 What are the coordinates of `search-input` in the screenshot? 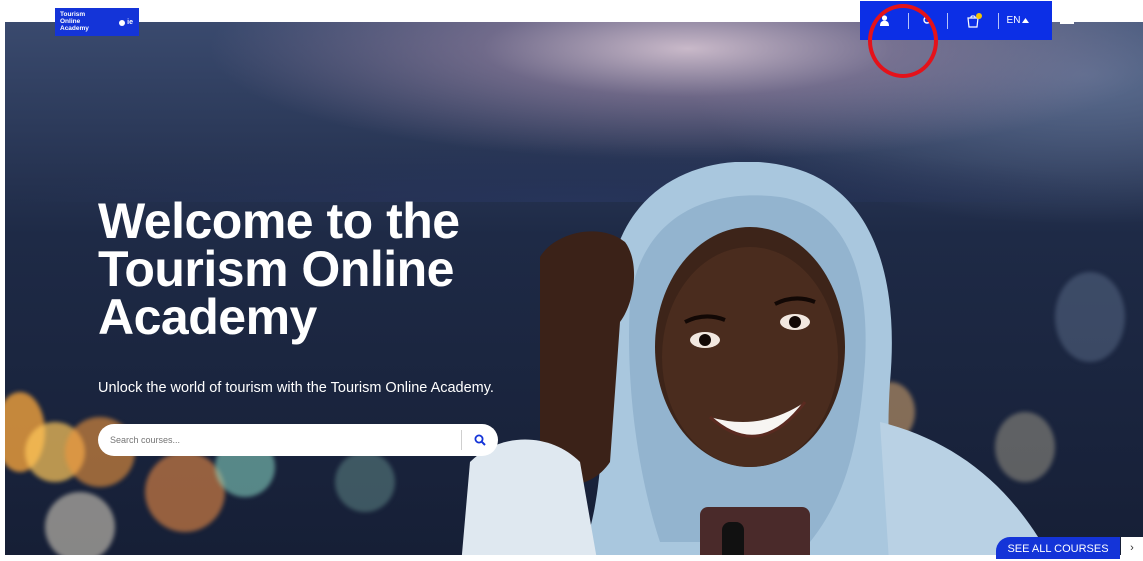 It's located at (274, 440).